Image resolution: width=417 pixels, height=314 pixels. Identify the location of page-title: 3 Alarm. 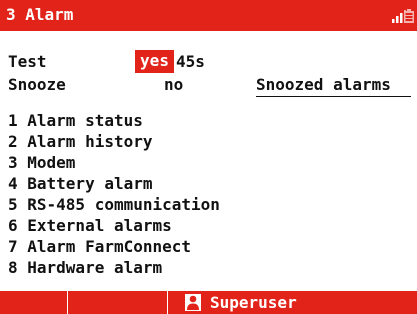
(40, 14).